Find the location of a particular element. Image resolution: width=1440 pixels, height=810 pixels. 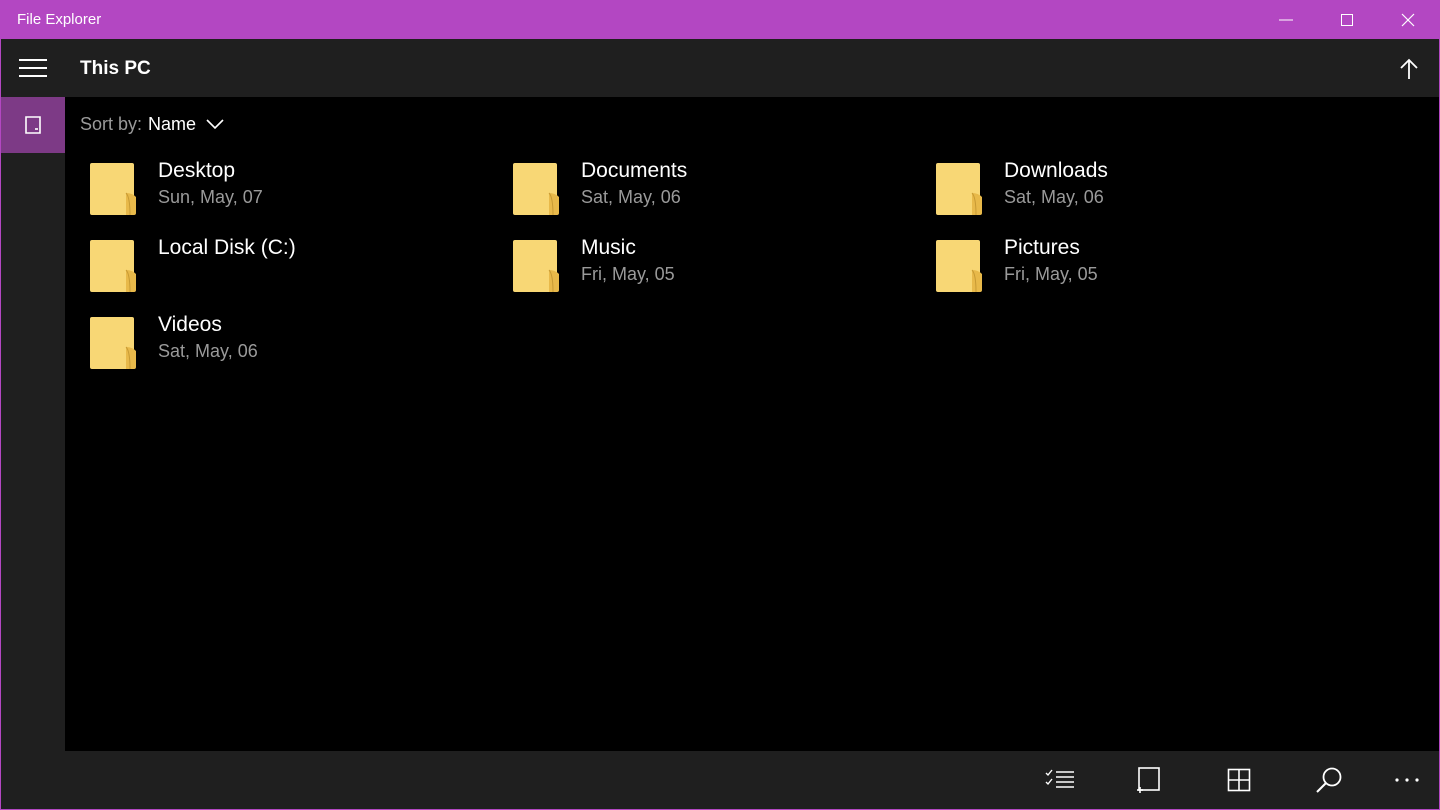

folder-name: Documents is located at coordinates (634, 170).